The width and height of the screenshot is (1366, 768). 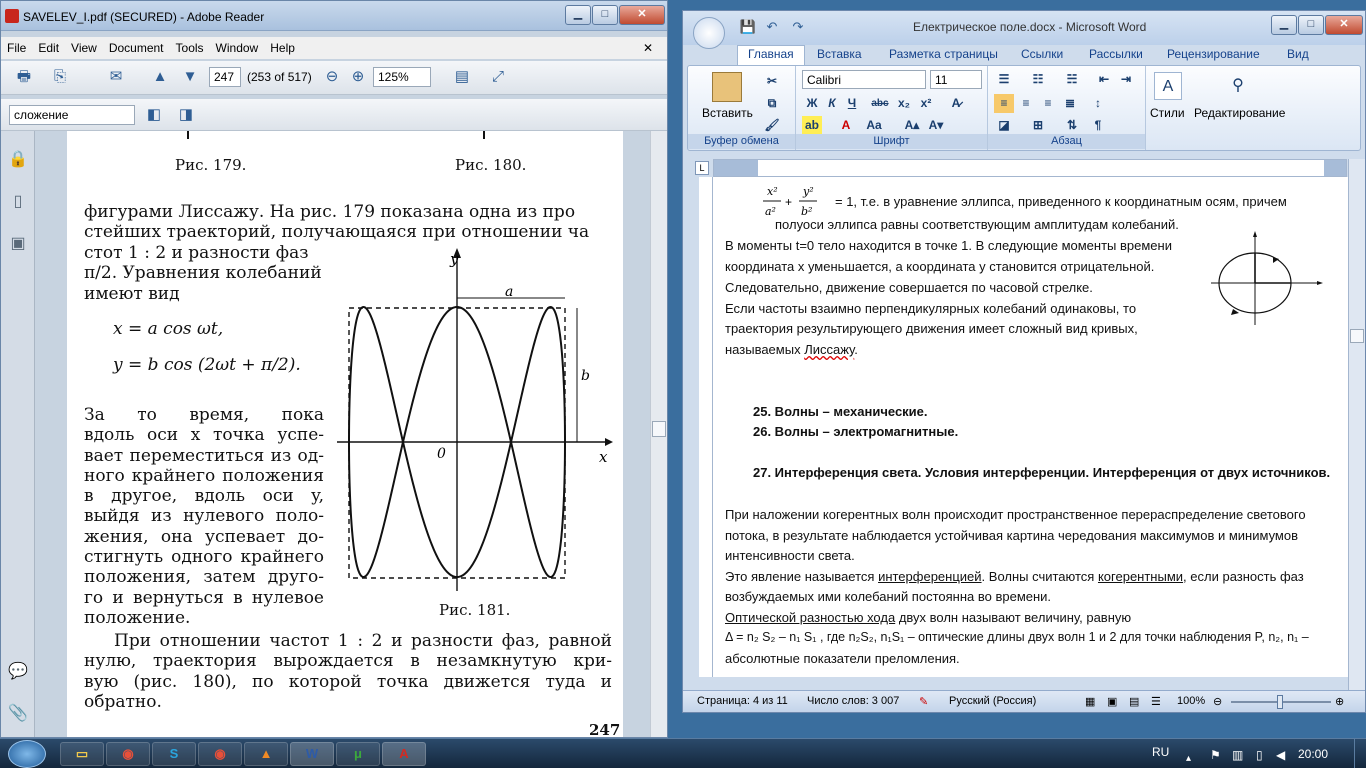 I want to click on tray-expand-icon: ▴, so click(x=1188, y=758).